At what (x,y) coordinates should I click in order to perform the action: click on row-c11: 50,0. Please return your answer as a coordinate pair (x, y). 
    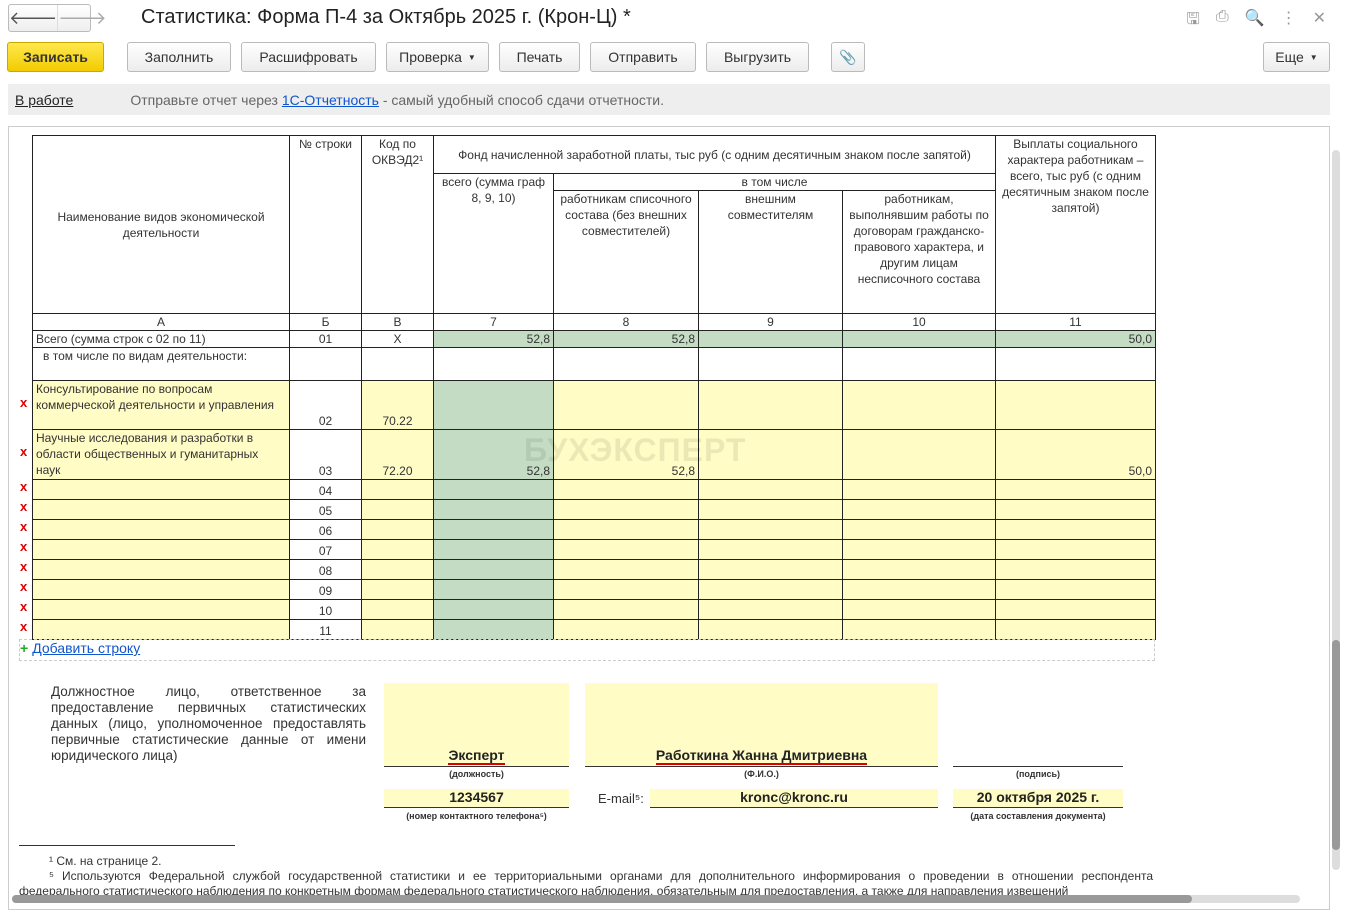
    Looking at the image, I should click on (1075, 454).